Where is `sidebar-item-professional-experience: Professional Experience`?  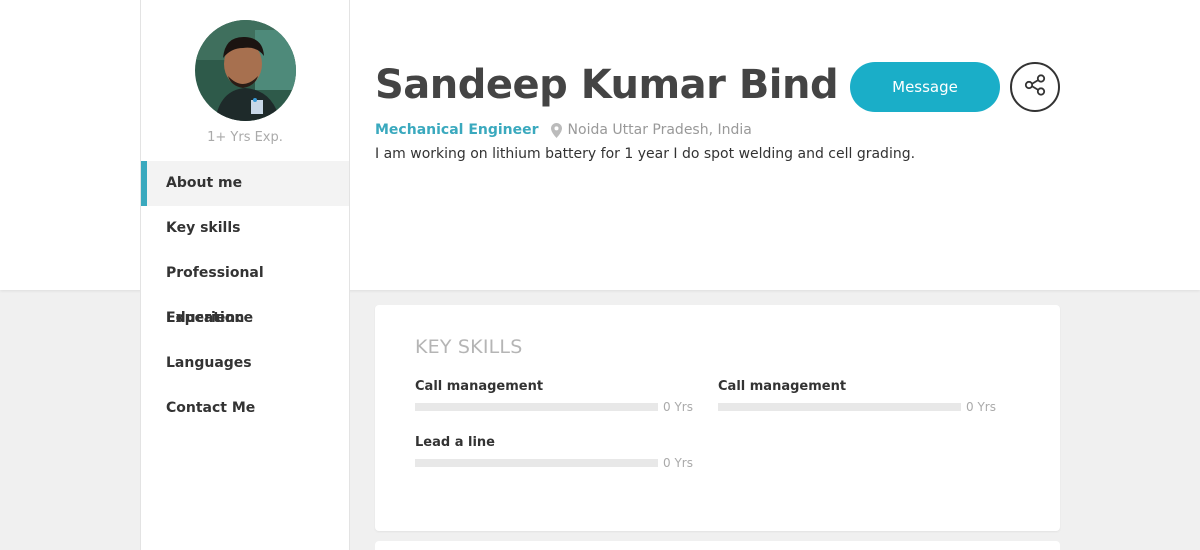
sidebar-item-professional-experience: Professional Experience is located at coordinates (245, 288).